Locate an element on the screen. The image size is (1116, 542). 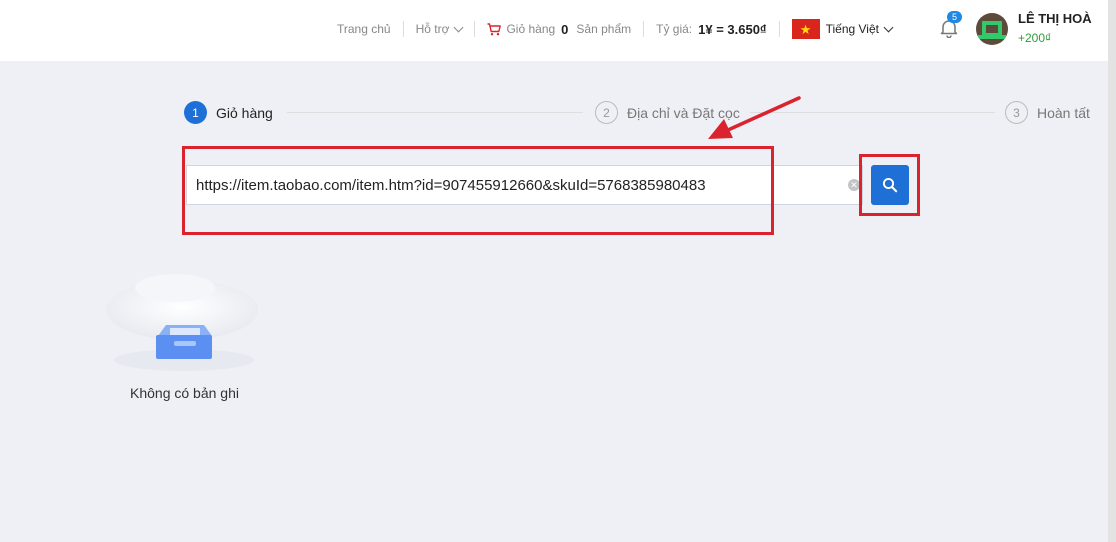
annotation-highlight-button is located at coordinates (889, 185).